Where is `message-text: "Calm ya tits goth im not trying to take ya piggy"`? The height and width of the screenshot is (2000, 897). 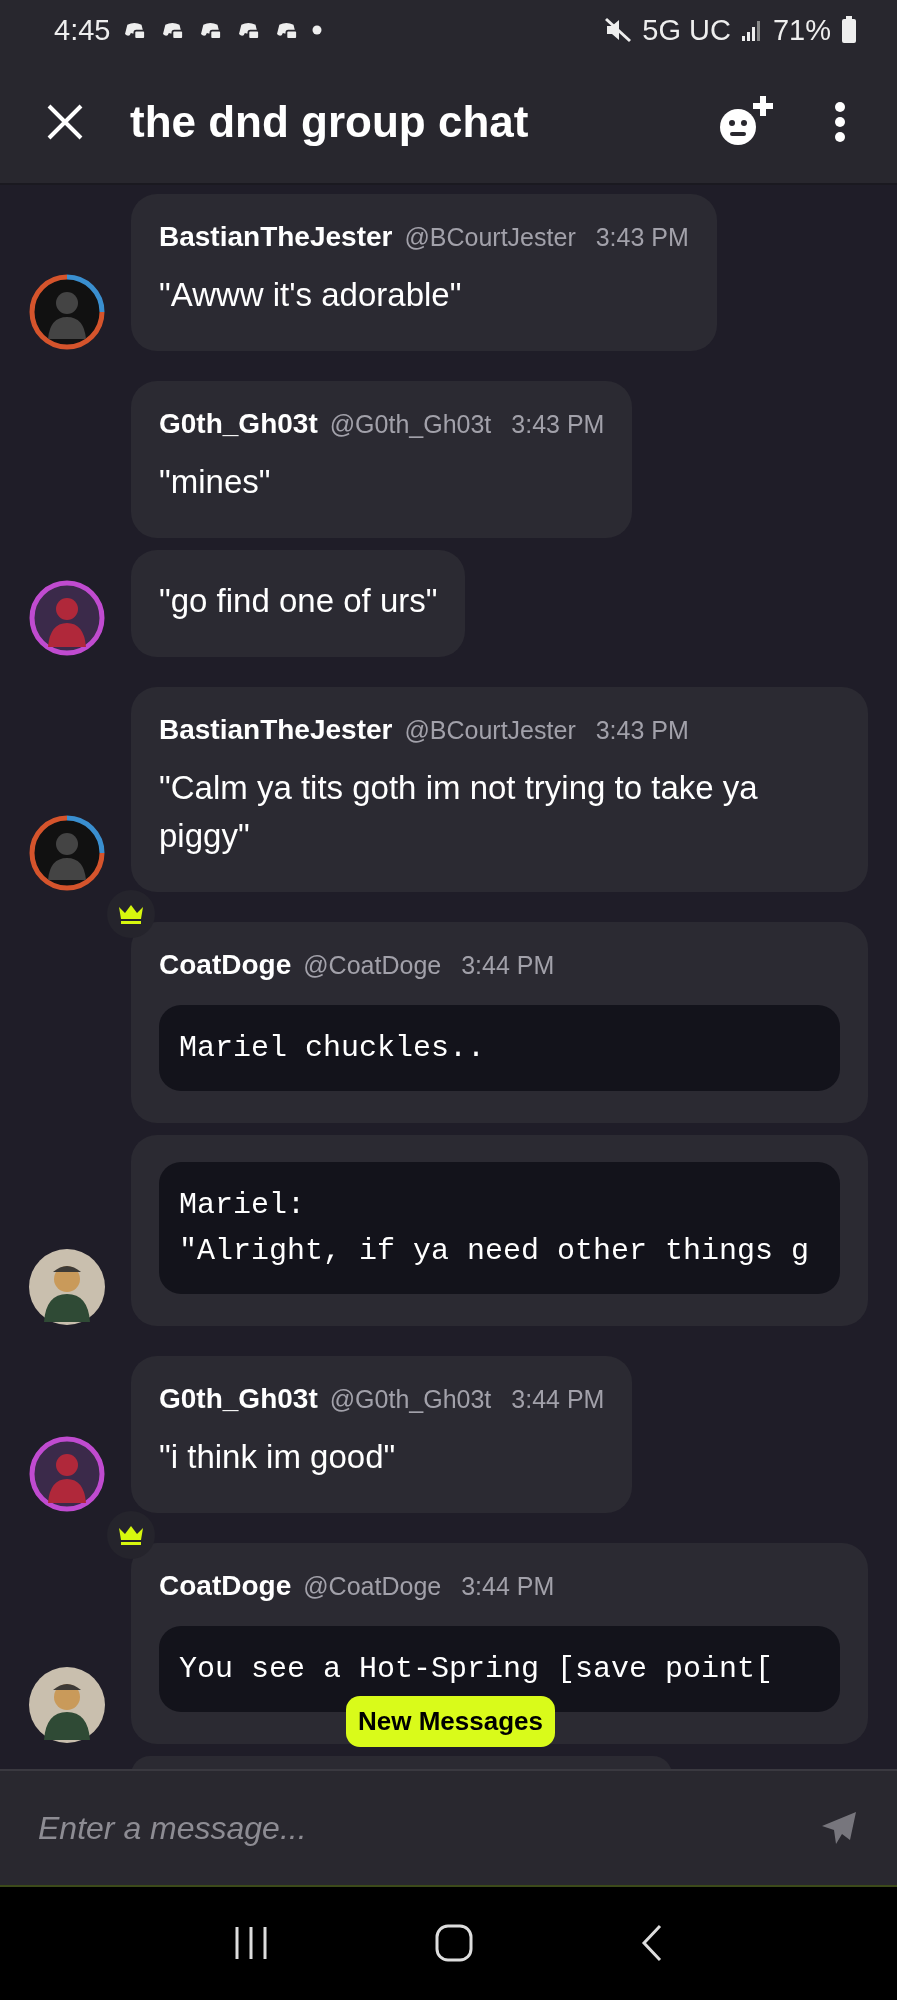 message-text: "Calm ya tits goth im not trying to take ya piggy" is located at coordinates (459, 812).